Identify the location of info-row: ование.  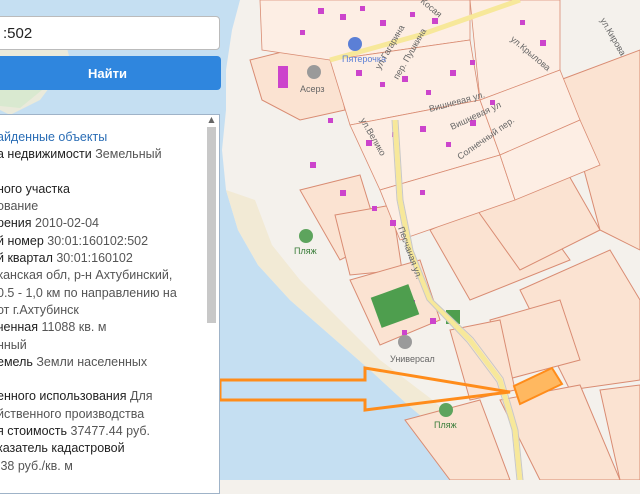
(101, 206).